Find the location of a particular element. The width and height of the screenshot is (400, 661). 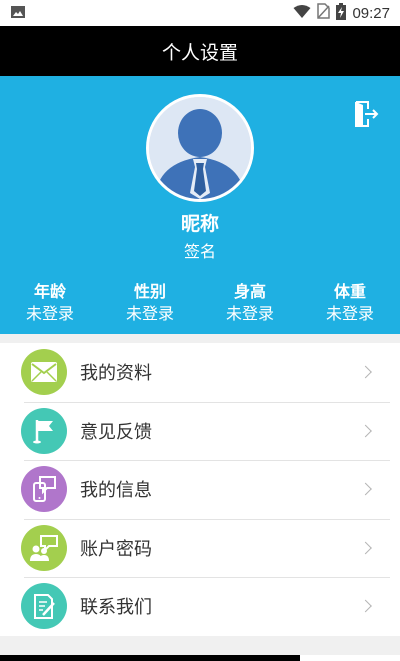

nickname: 昵称 is located at coordinates (200, 222).